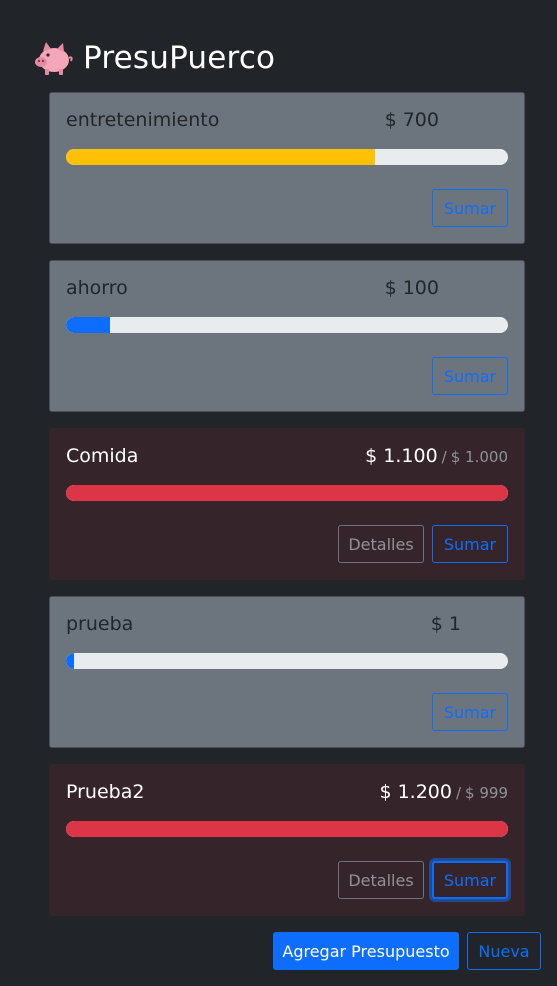 Image resolution: width=557 pixels, height=986 pixels. Describe the element at coordinates (143, 120) in the screenshot. I see `budget-name: entretenimiento` at that location.